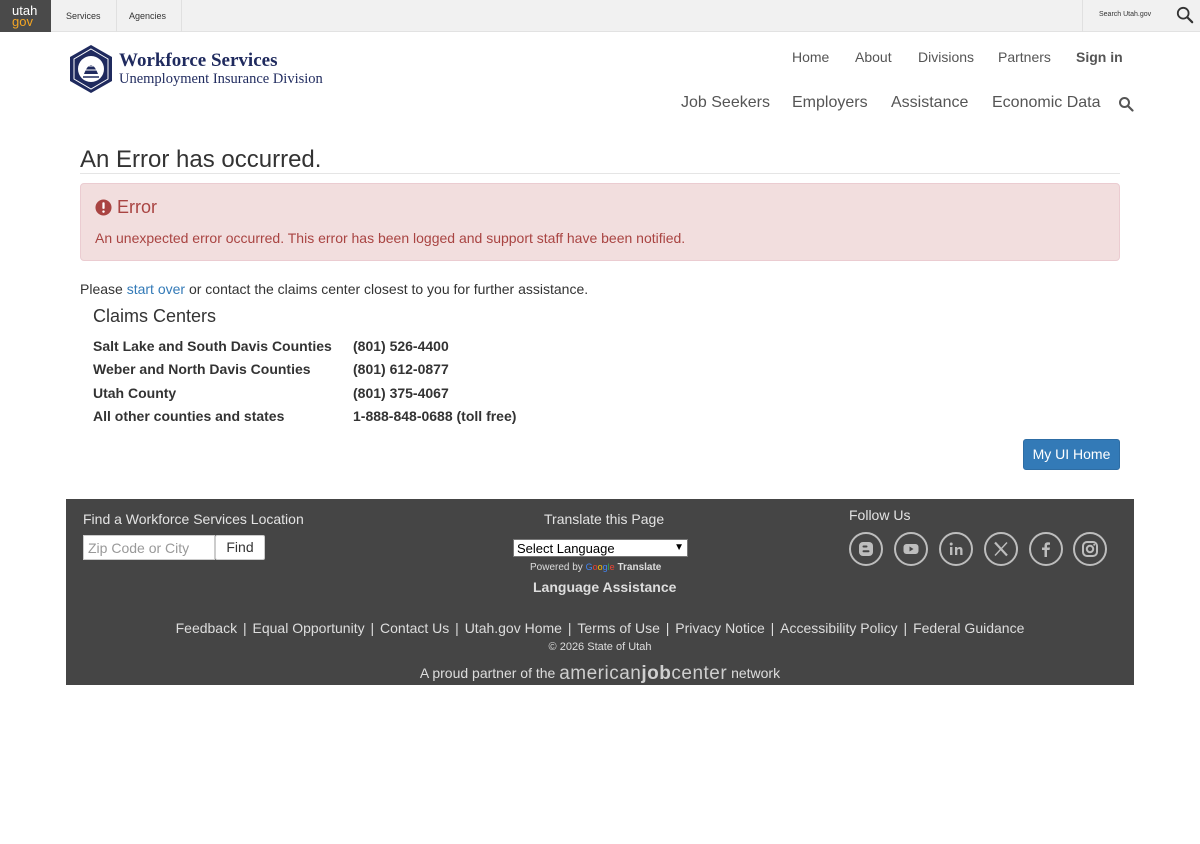 This screenshot has width=1200, height=844. What do you see at coordinates (699, 673) in the screenshot?
I see `ajc-logo-part: center` at bounding box center [699, 673].